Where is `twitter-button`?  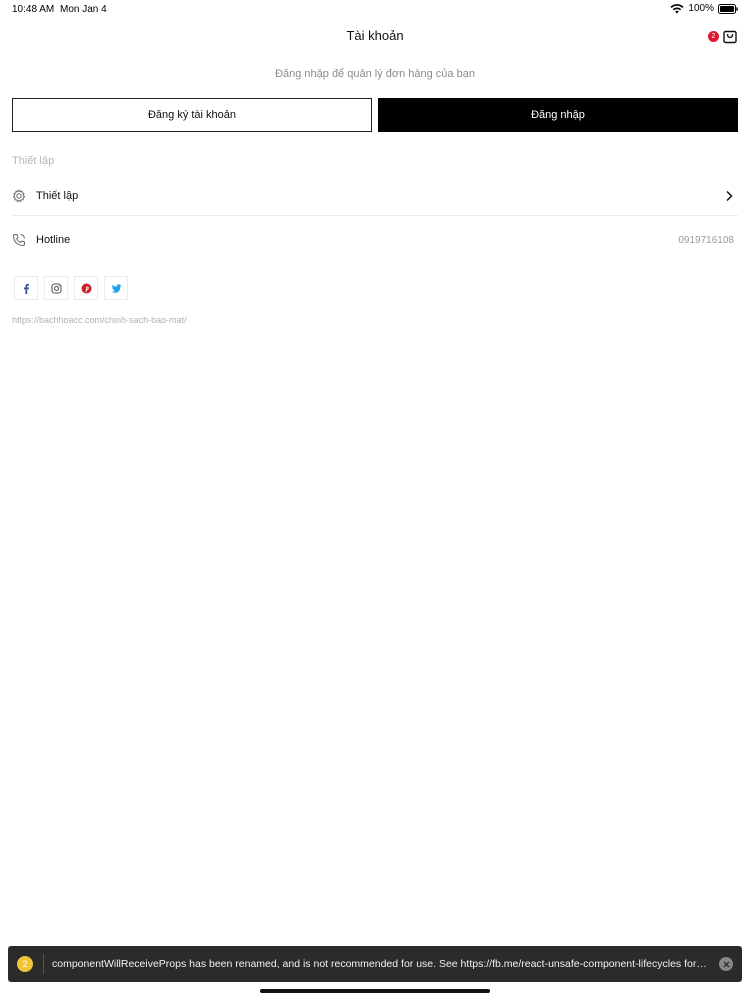 twitter-button is located at coordinates (116, 288).